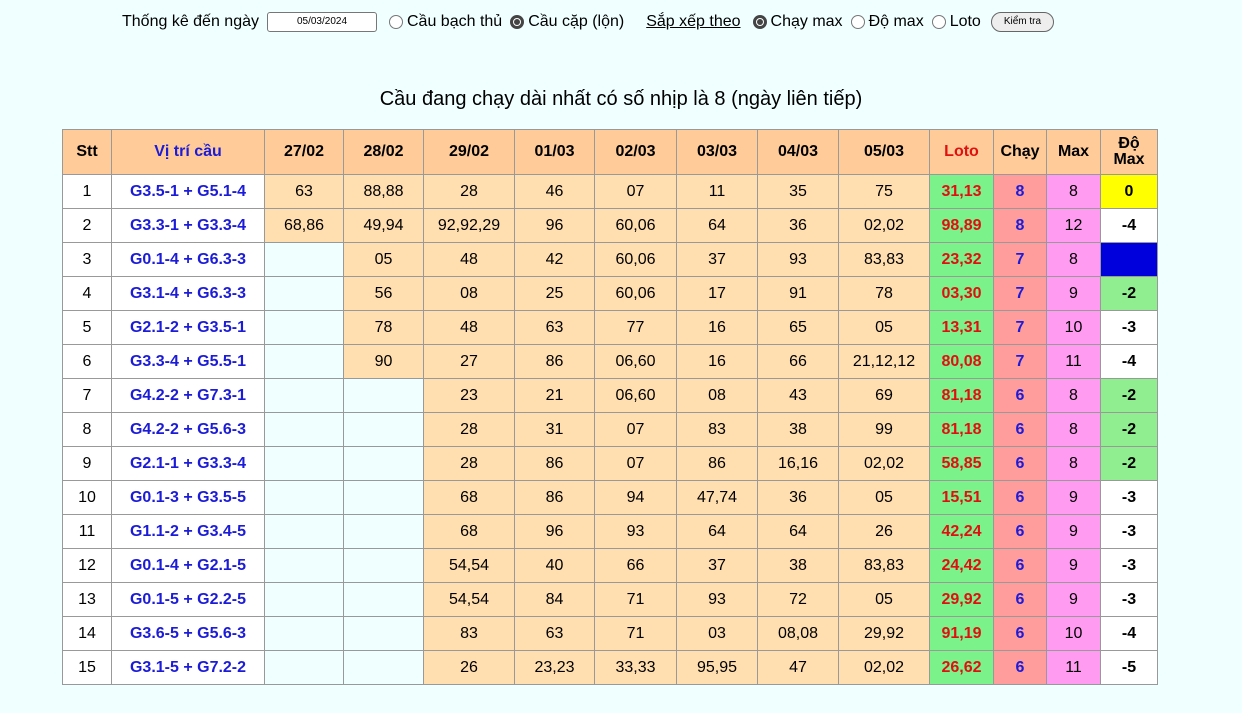 The image size is (1242, 713). I want to click on row-day-value: 16, so click(717, 361).